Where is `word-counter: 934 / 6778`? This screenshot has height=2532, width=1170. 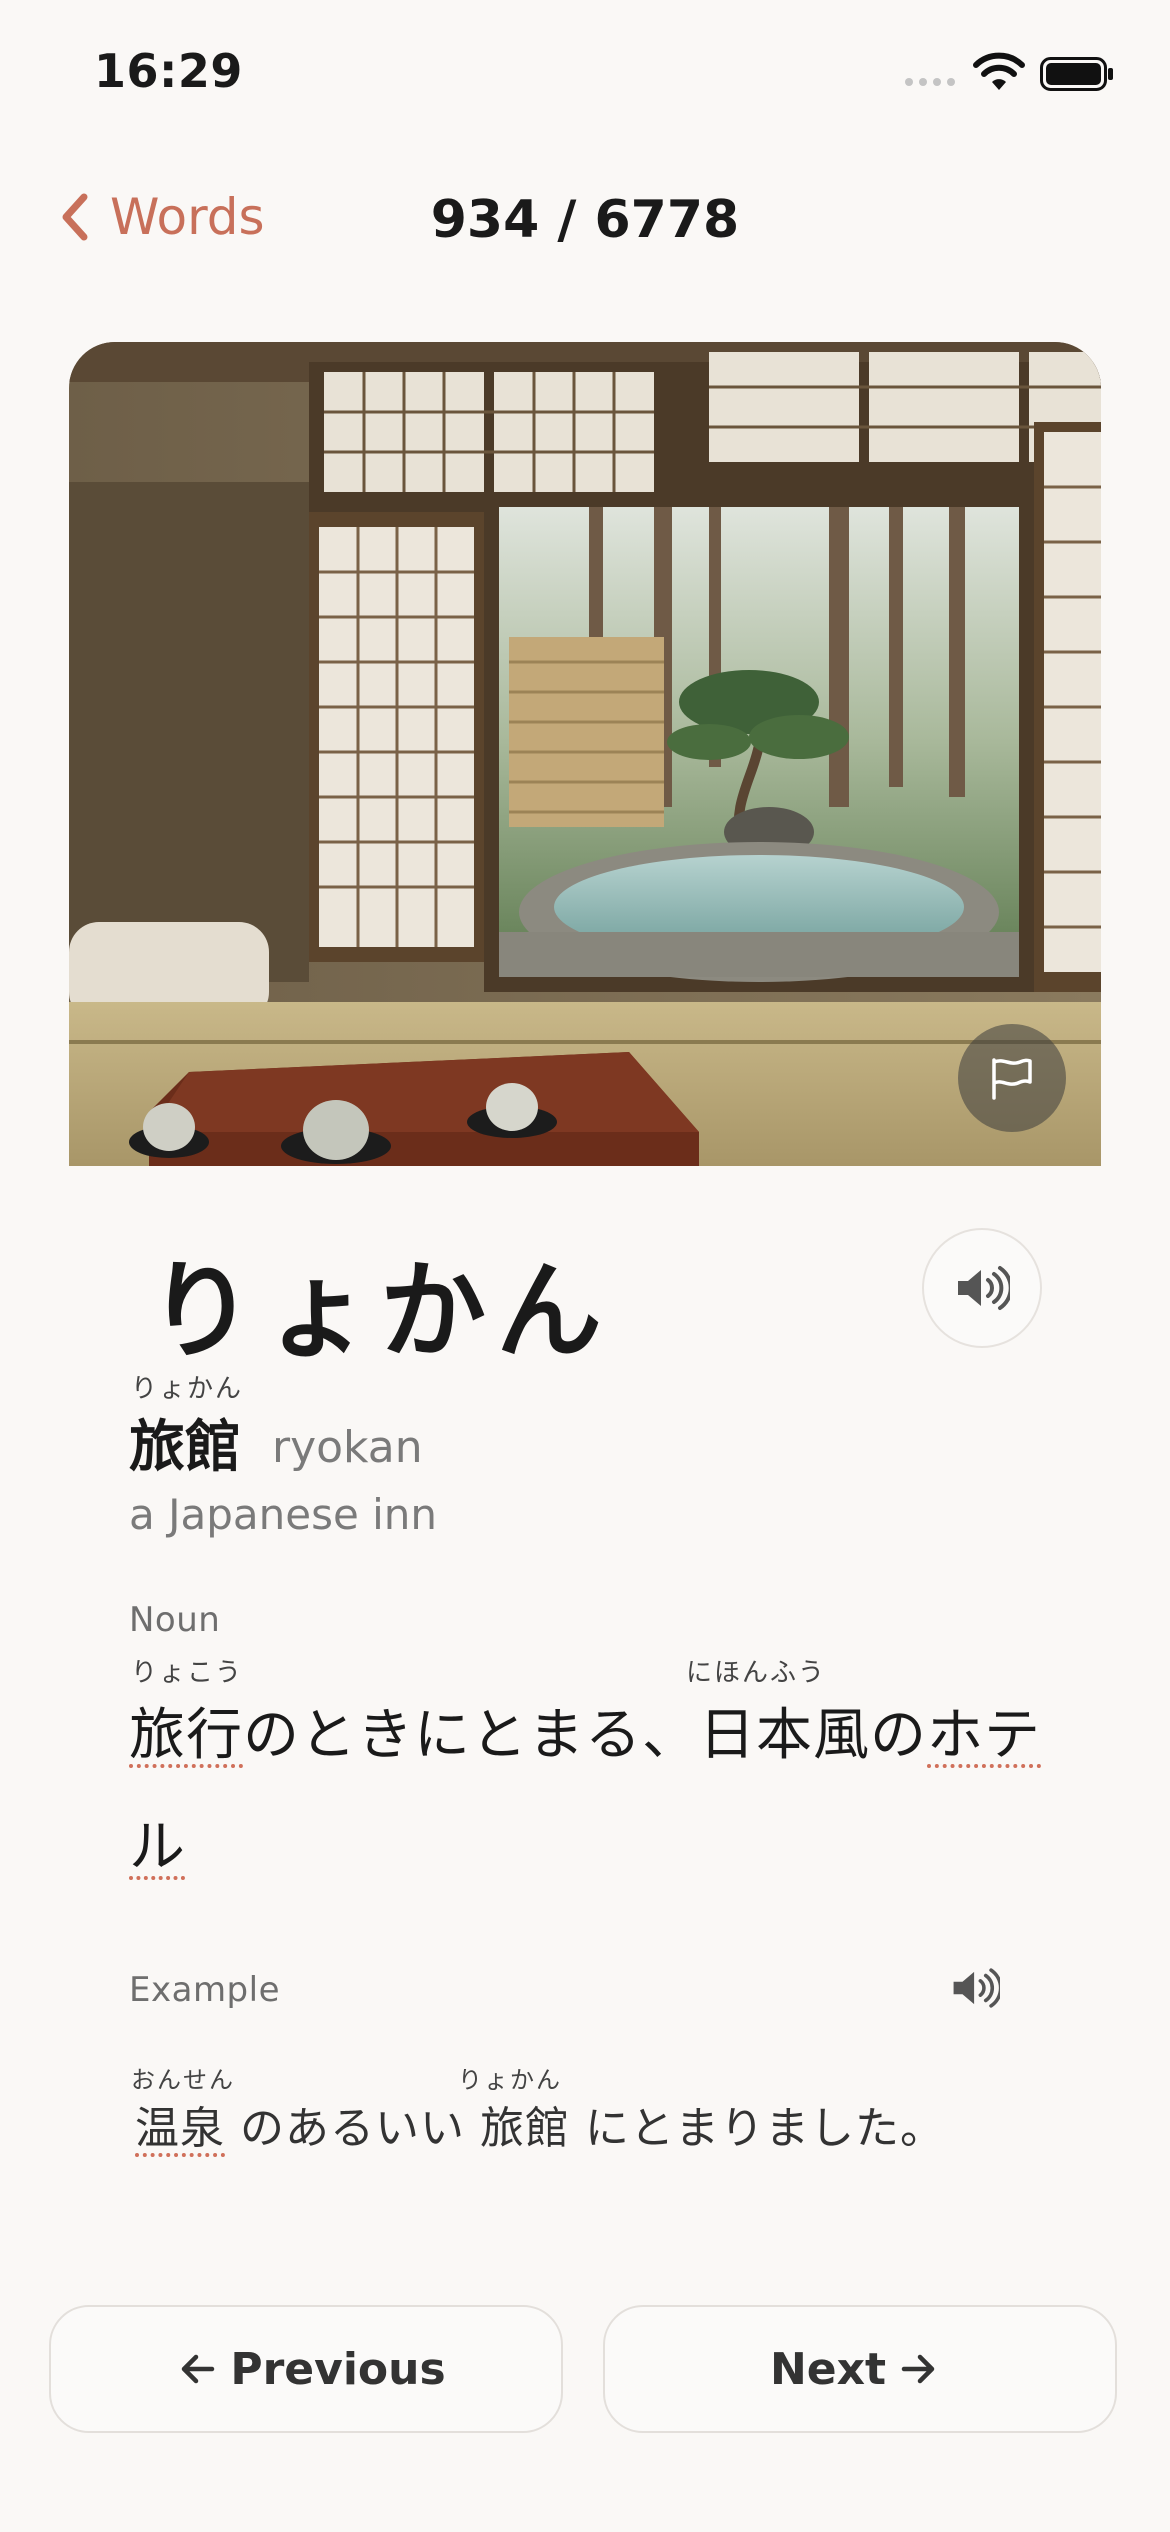 word-counter: 934 / 6778 is located at coordinates (585, 220).